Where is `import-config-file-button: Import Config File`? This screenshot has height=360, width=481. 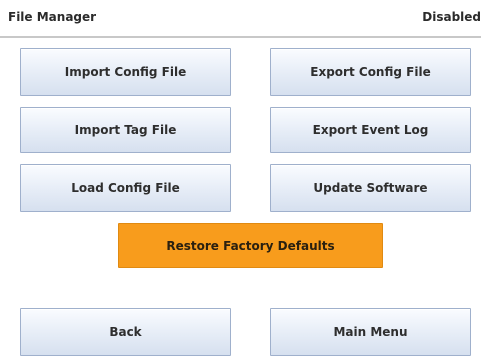 import-config-file-button: Import Config File is located at coordinates (125, 72).